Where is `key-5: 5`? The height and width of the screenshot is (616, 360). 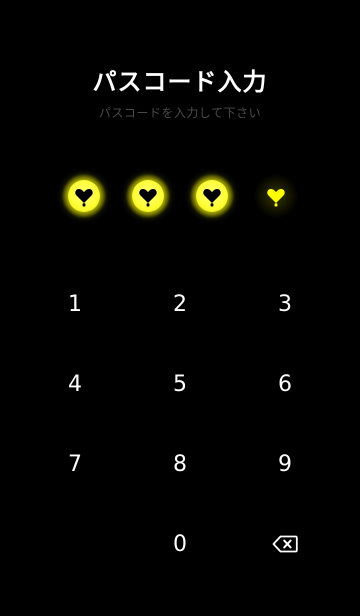
key-5: 5 is located at coordinates (180, 384).